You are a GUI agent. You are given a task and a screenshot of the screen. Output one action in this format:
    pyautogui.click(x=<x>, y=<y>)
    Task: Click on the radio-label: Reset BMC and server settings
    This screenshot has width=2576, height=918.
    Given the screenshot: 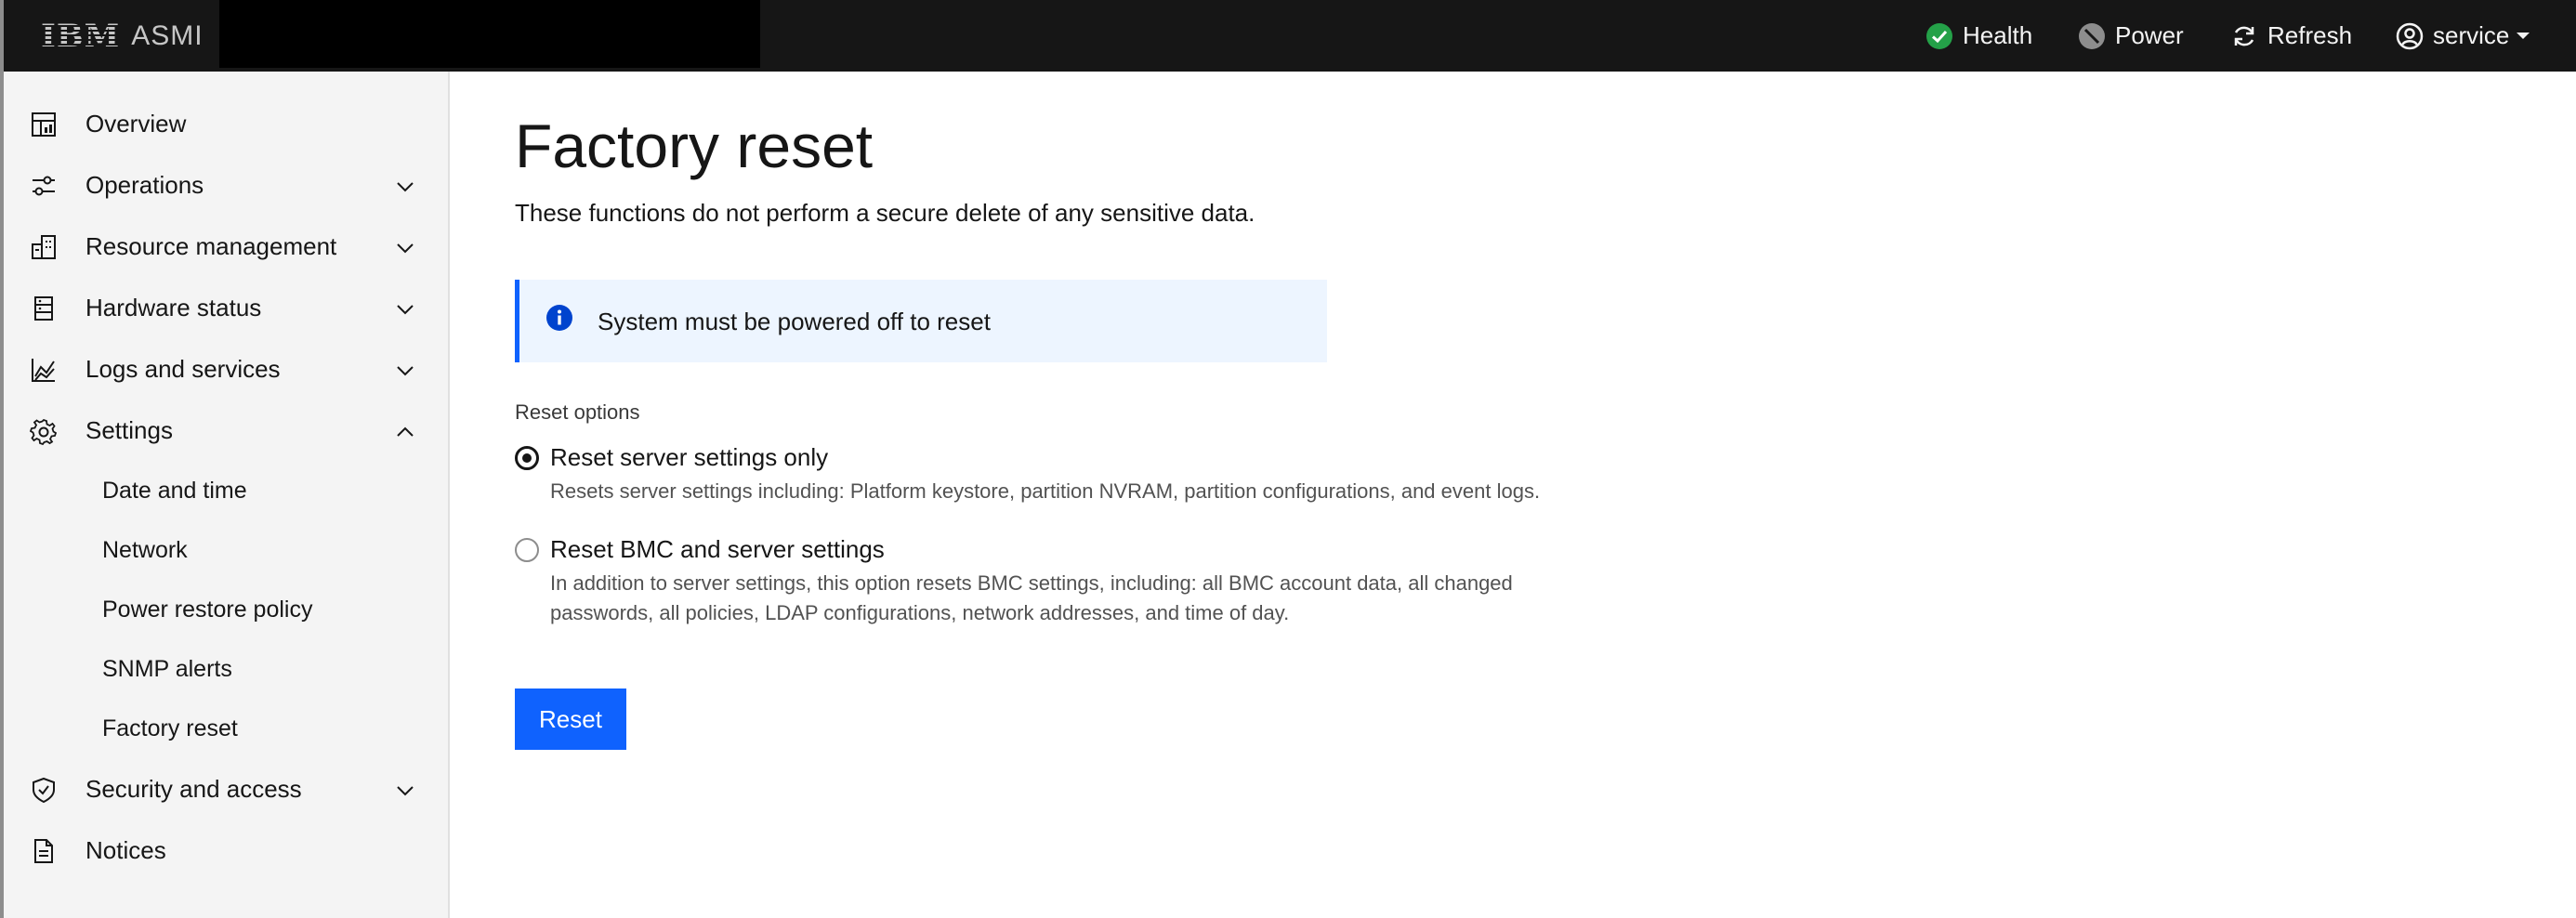 What is the action you would take?
    pyautogui.click(x=717, y=549)
    